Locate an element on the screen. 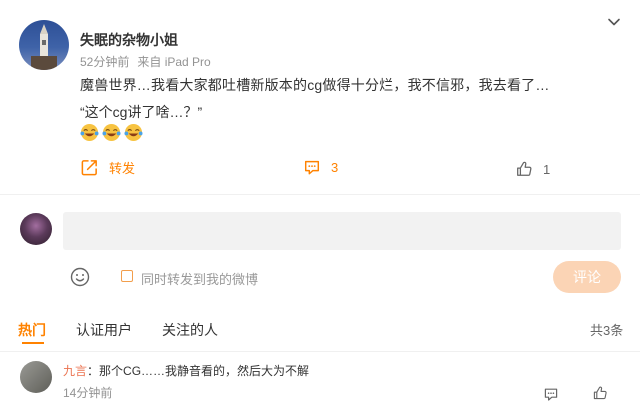 Image resolution: width=640 pixels, height=415 pixels. avatar-tower-image is located at coordinates (44, 47).